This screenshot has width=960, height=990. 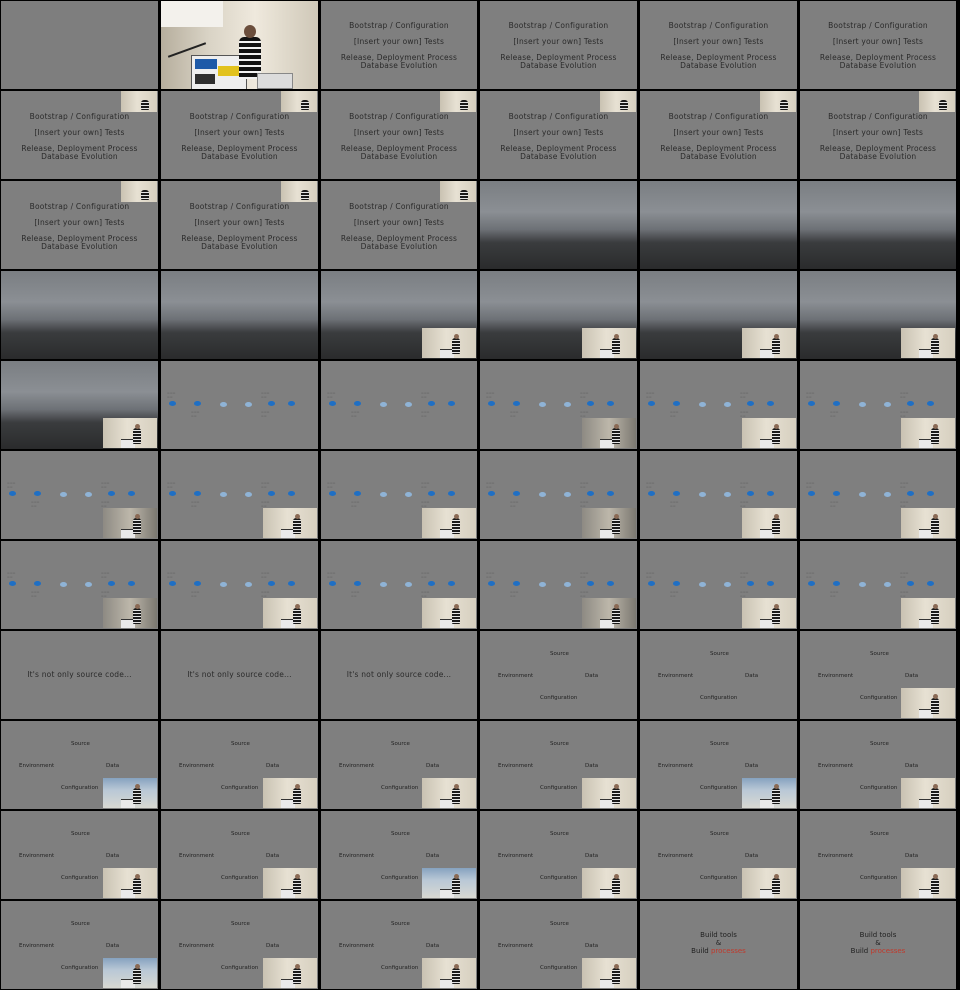 What do you see at coordinates (718, 935) in the screenshot?
I see `slide-build-tools: Build tools` at bounding box center [718, 935].